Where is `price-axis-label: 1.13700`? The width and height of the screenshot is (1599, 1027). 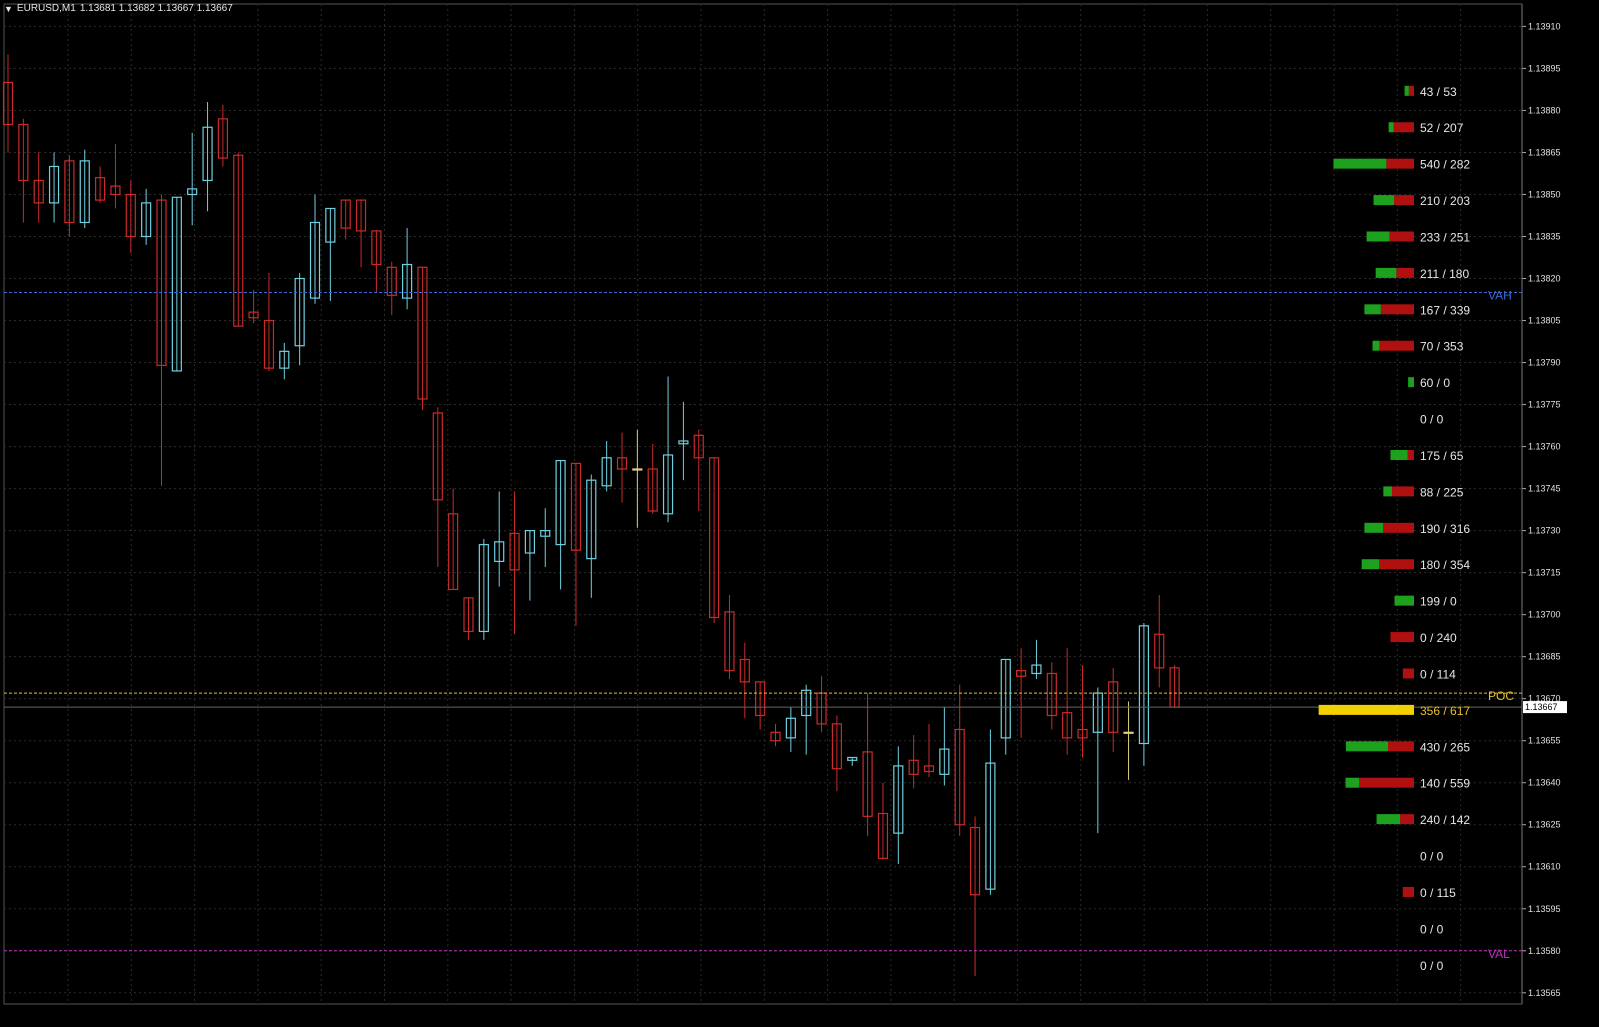 price-axis-label: 1.13700 is located at coordinates (1544, 615).